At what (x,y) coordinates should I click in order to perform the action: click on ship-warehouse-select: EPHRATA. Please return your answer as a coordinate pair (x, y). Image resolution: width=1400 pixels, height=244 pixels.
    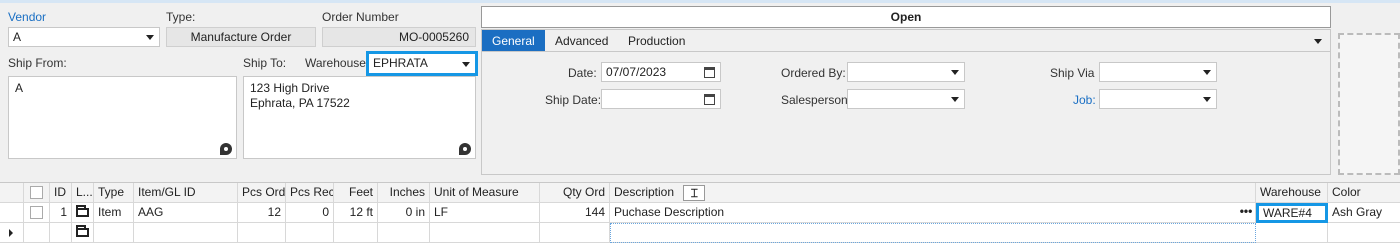
    Looking at the image, I should click on (422, 63).